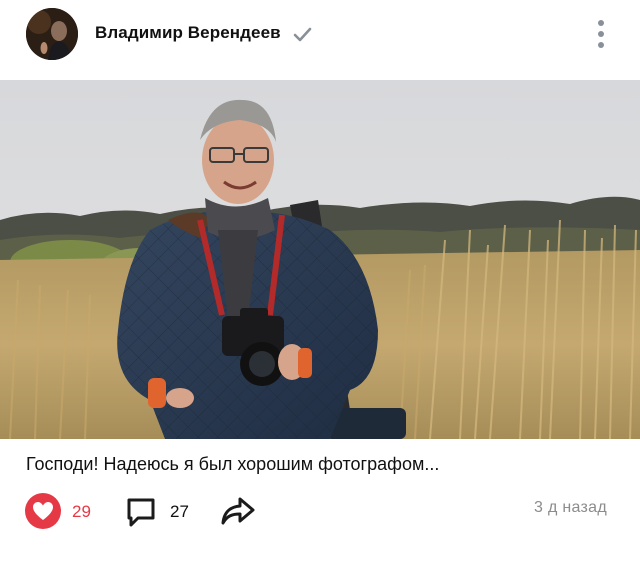 This screenshot has height=562, width=640. Describe the element at coordinates (320, 511) in the screenshot. I see `post-actions: 29 27 3 д назад` at that location.